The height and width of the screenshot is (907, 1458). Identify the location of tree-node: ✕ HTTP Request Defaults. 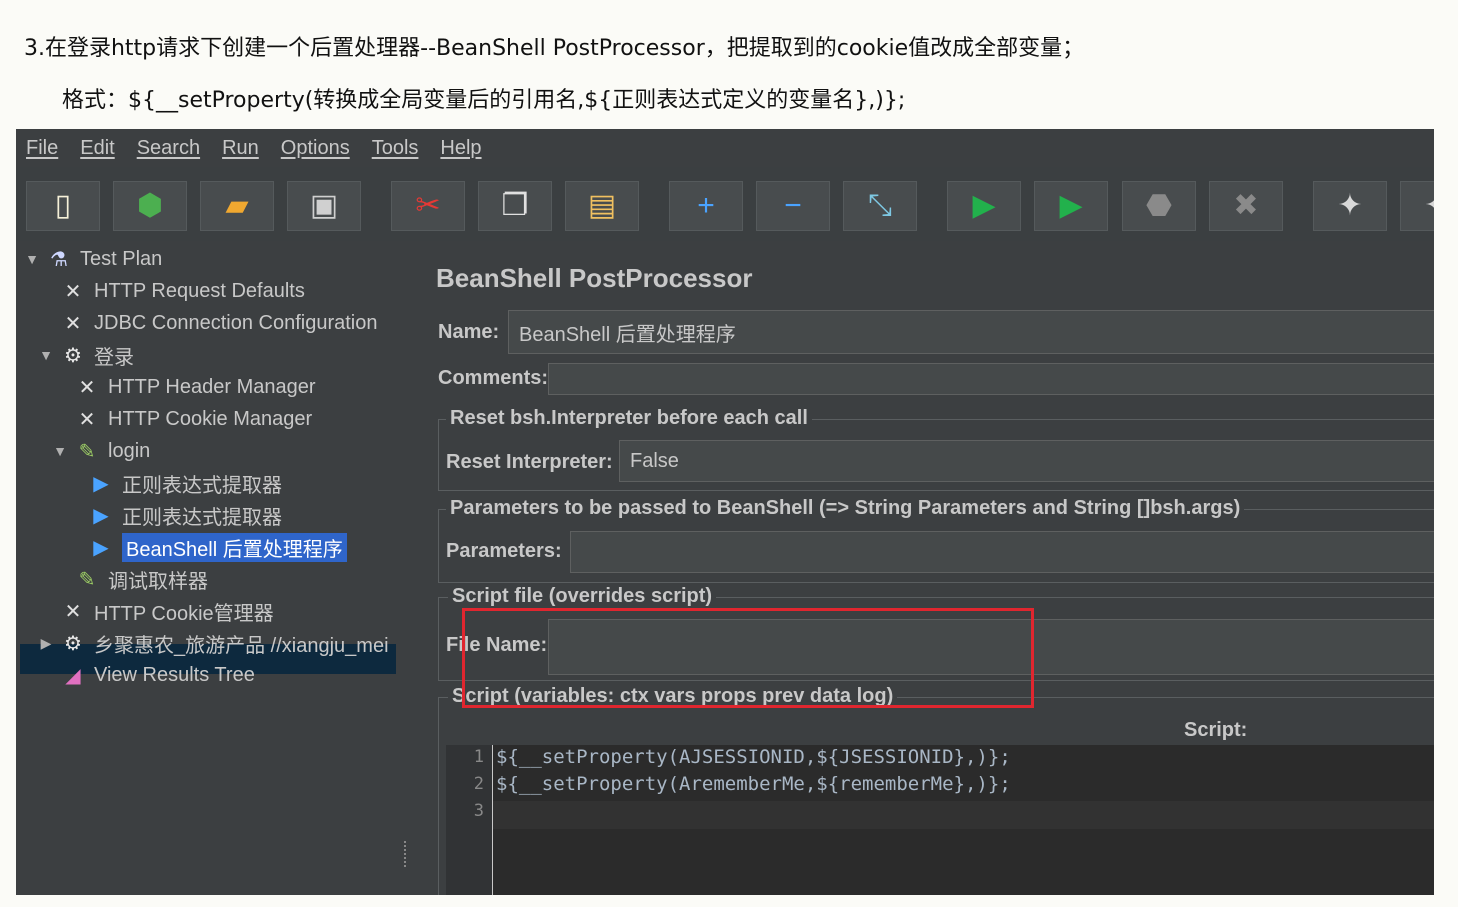
(171, 291).